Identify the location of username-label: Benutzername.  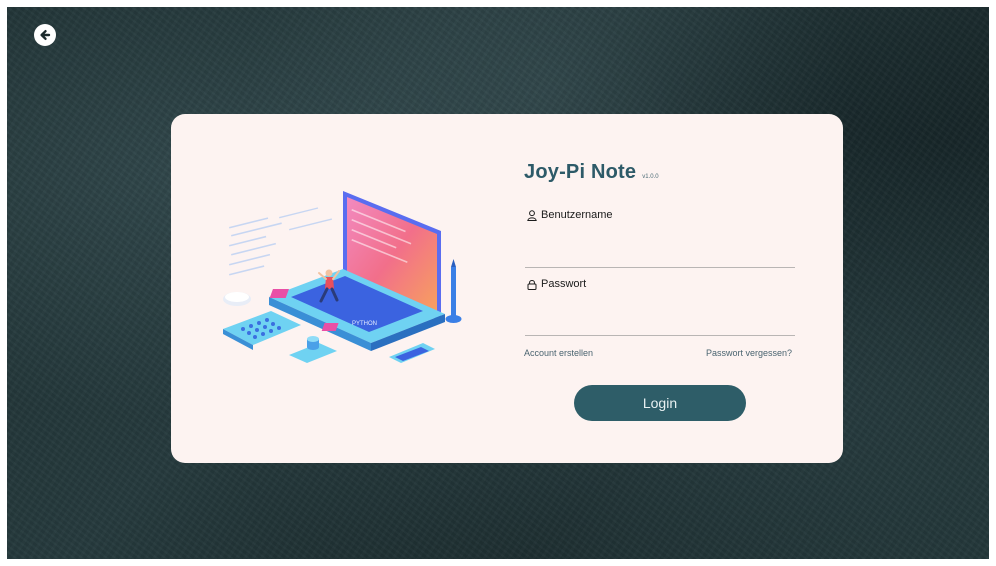
(570, 215).